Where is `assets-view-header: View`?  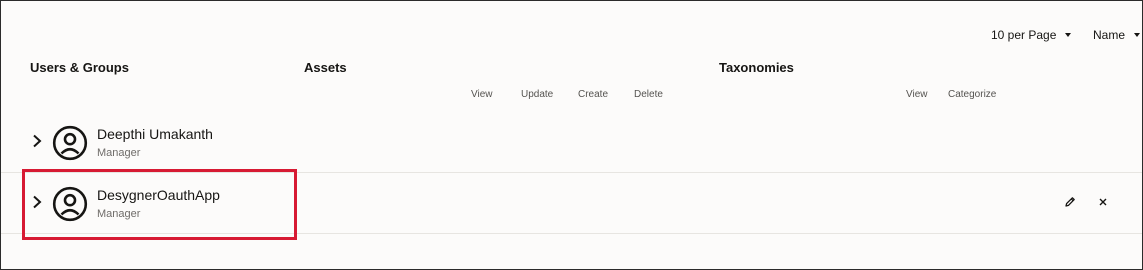 assets-view-header: View is located at coordinates (482, 94).